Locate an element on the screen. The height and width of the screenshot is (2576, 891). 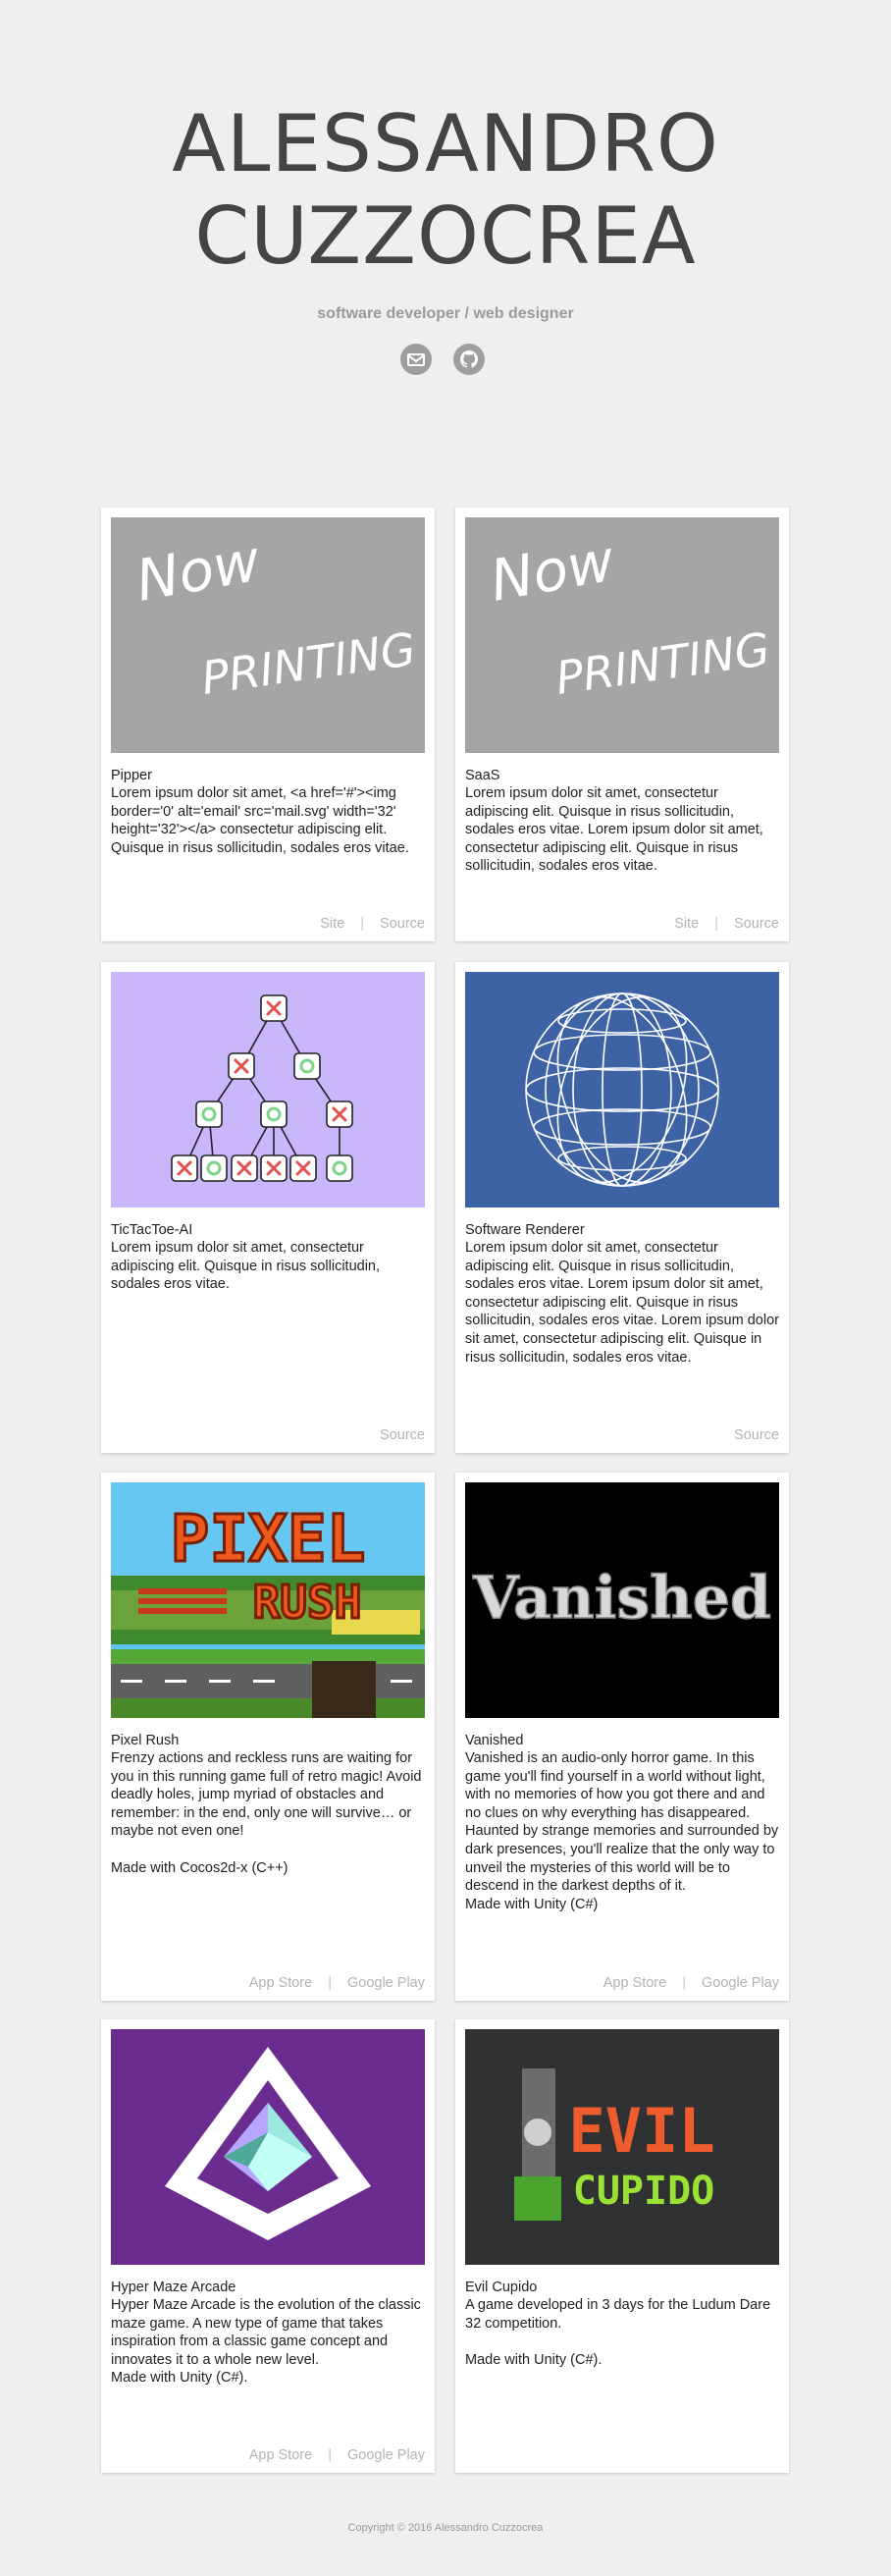
site-title-line1: ALESSANDRO is located at coordinates (445, 143).